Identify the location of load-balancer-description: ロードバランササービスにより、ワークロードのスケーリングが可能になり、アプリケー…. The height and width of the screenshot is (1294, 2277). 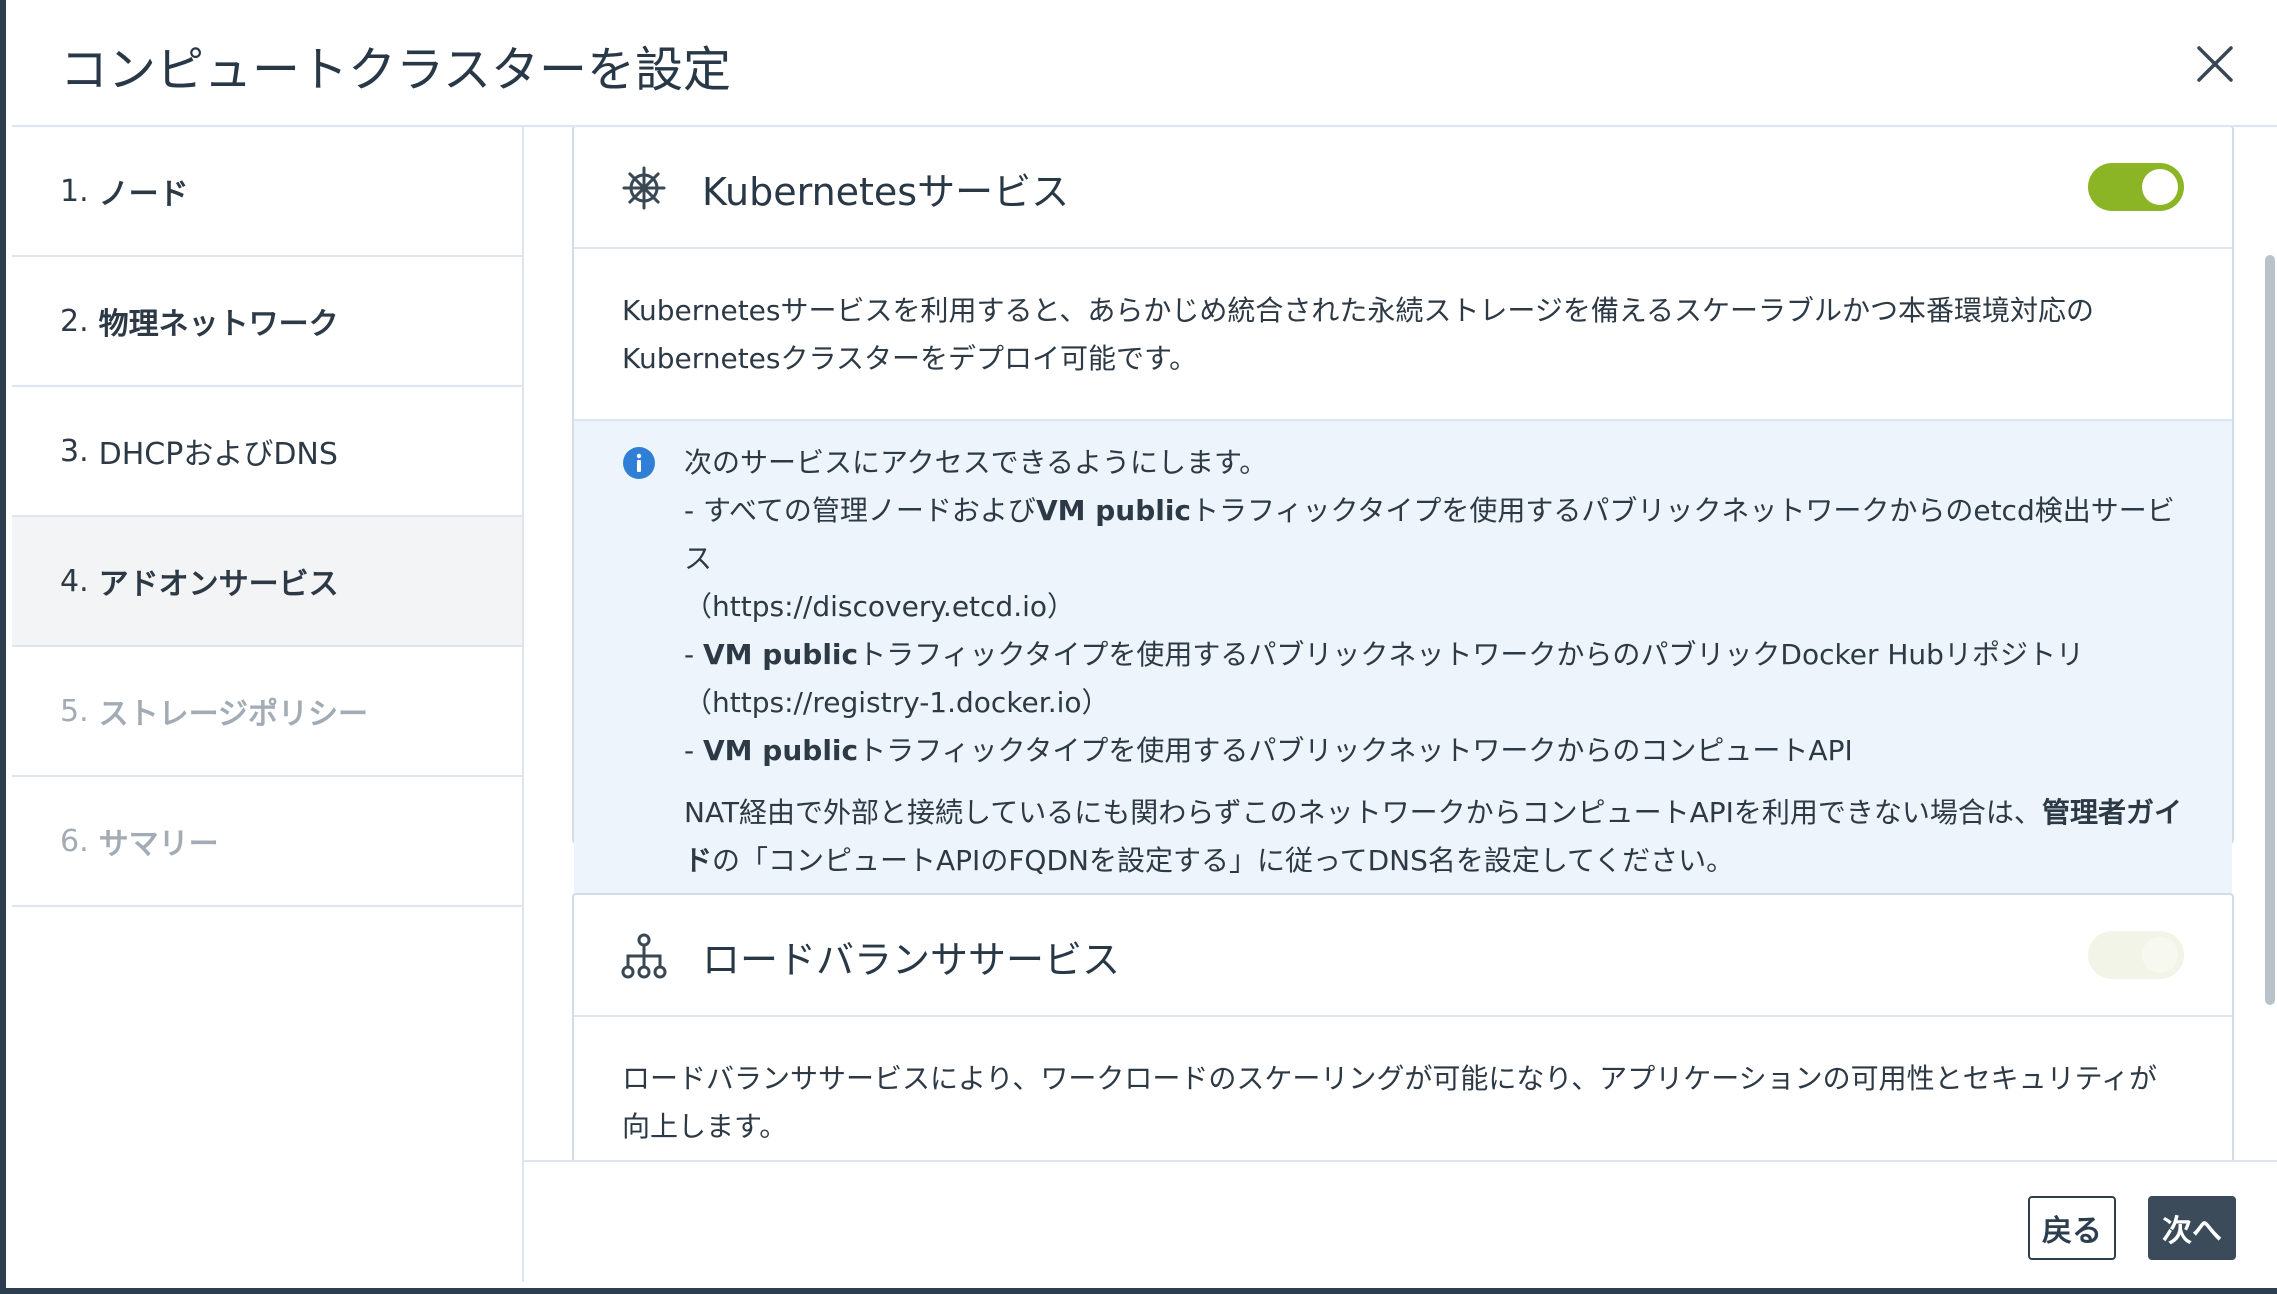
(1403, 1088).